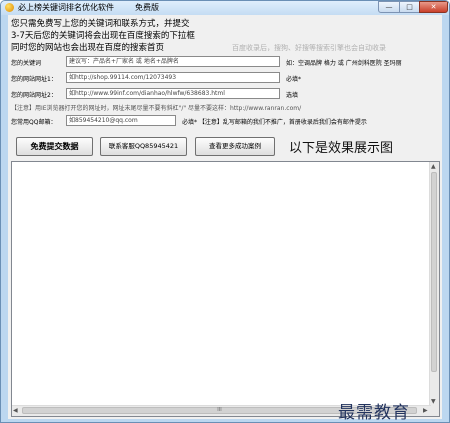 The height and width of the screenshot is (423, 450). What do you see at coordinates (34, 122) in the screenshot?
I see `email-label: 您常用QQ邮箱：` at bounding box center [34, 122].